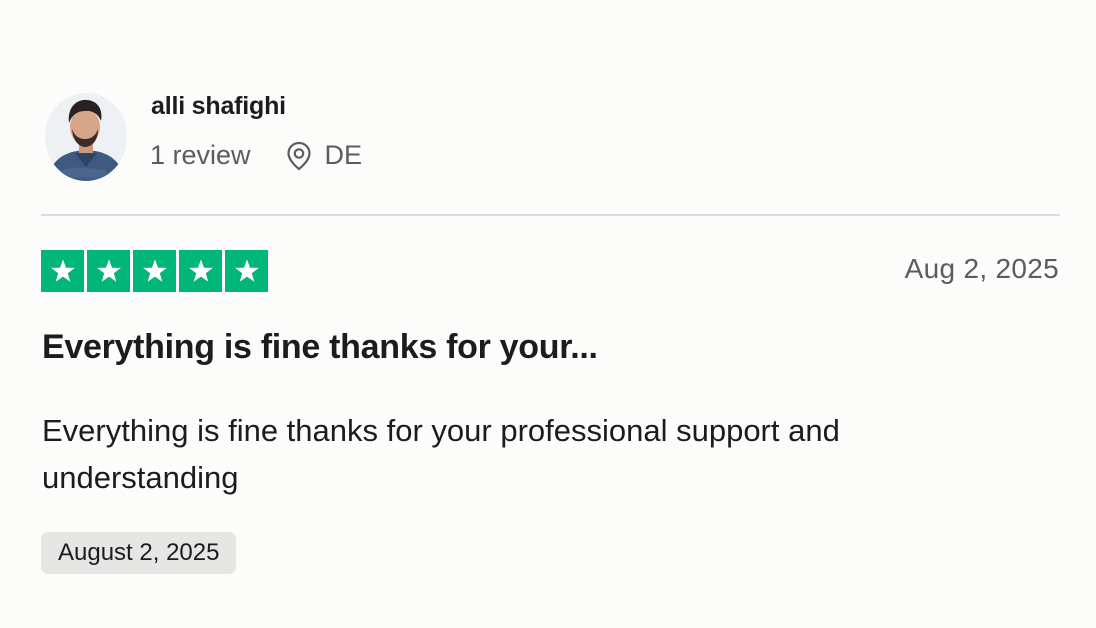 This screenshot has height=628, width=1096. Describe the element at coordinates (299, 156) in the screenshot. I see `location-pin-icon` at that location.